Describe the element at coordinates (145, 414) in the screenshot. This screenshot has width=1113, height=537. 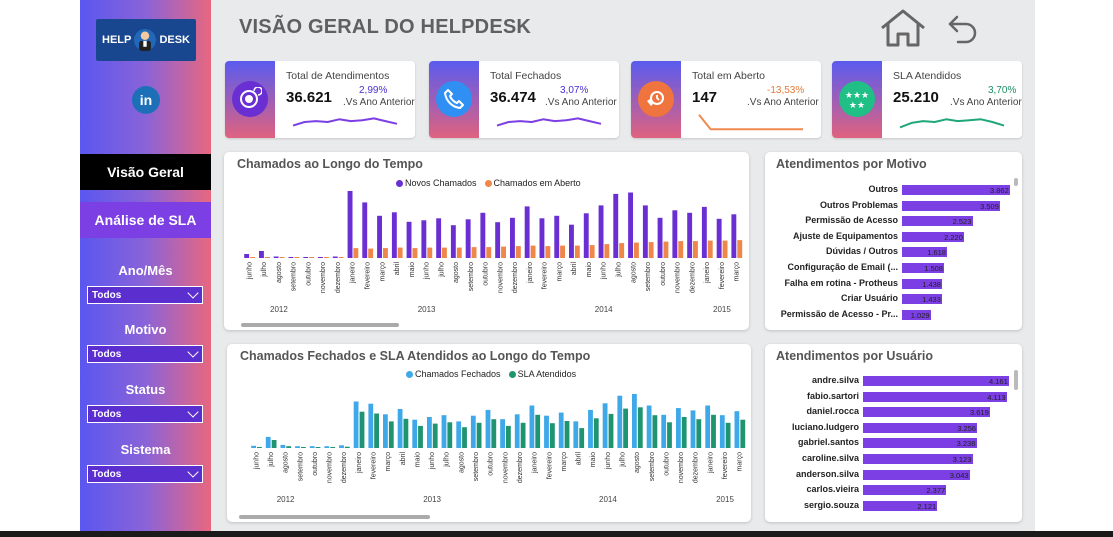
I see `filter-select-status: Todos` at that location.